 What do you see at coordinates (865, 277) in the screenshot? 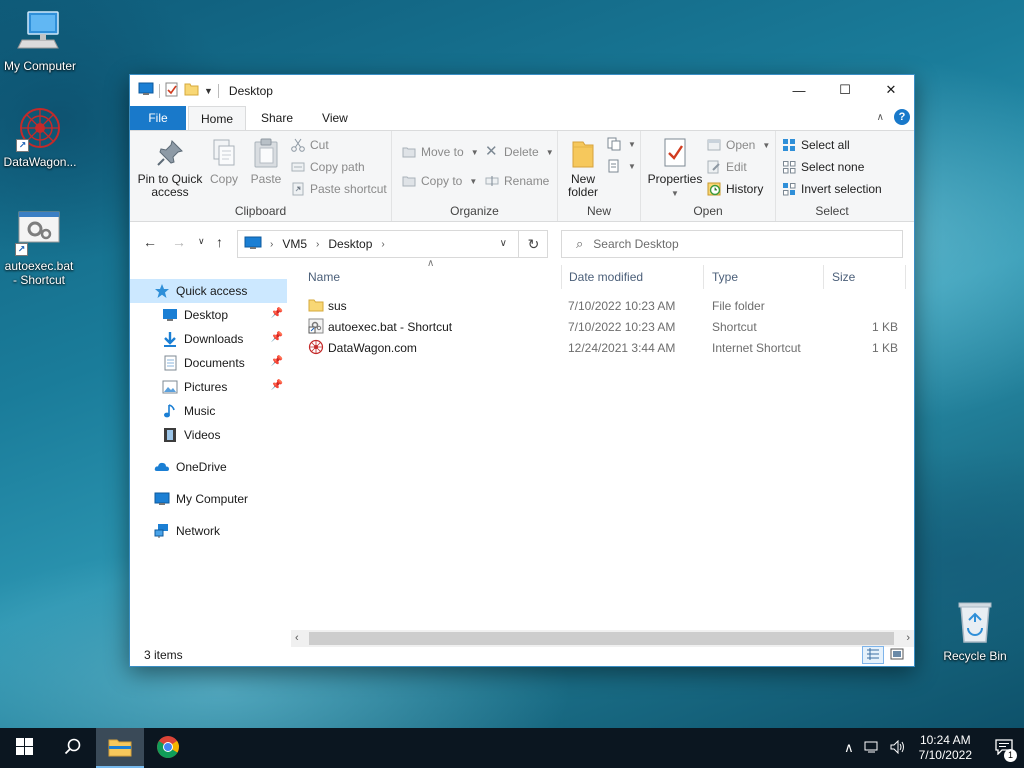
I see `column-header-size: Size` at bounding box center [865, 277].